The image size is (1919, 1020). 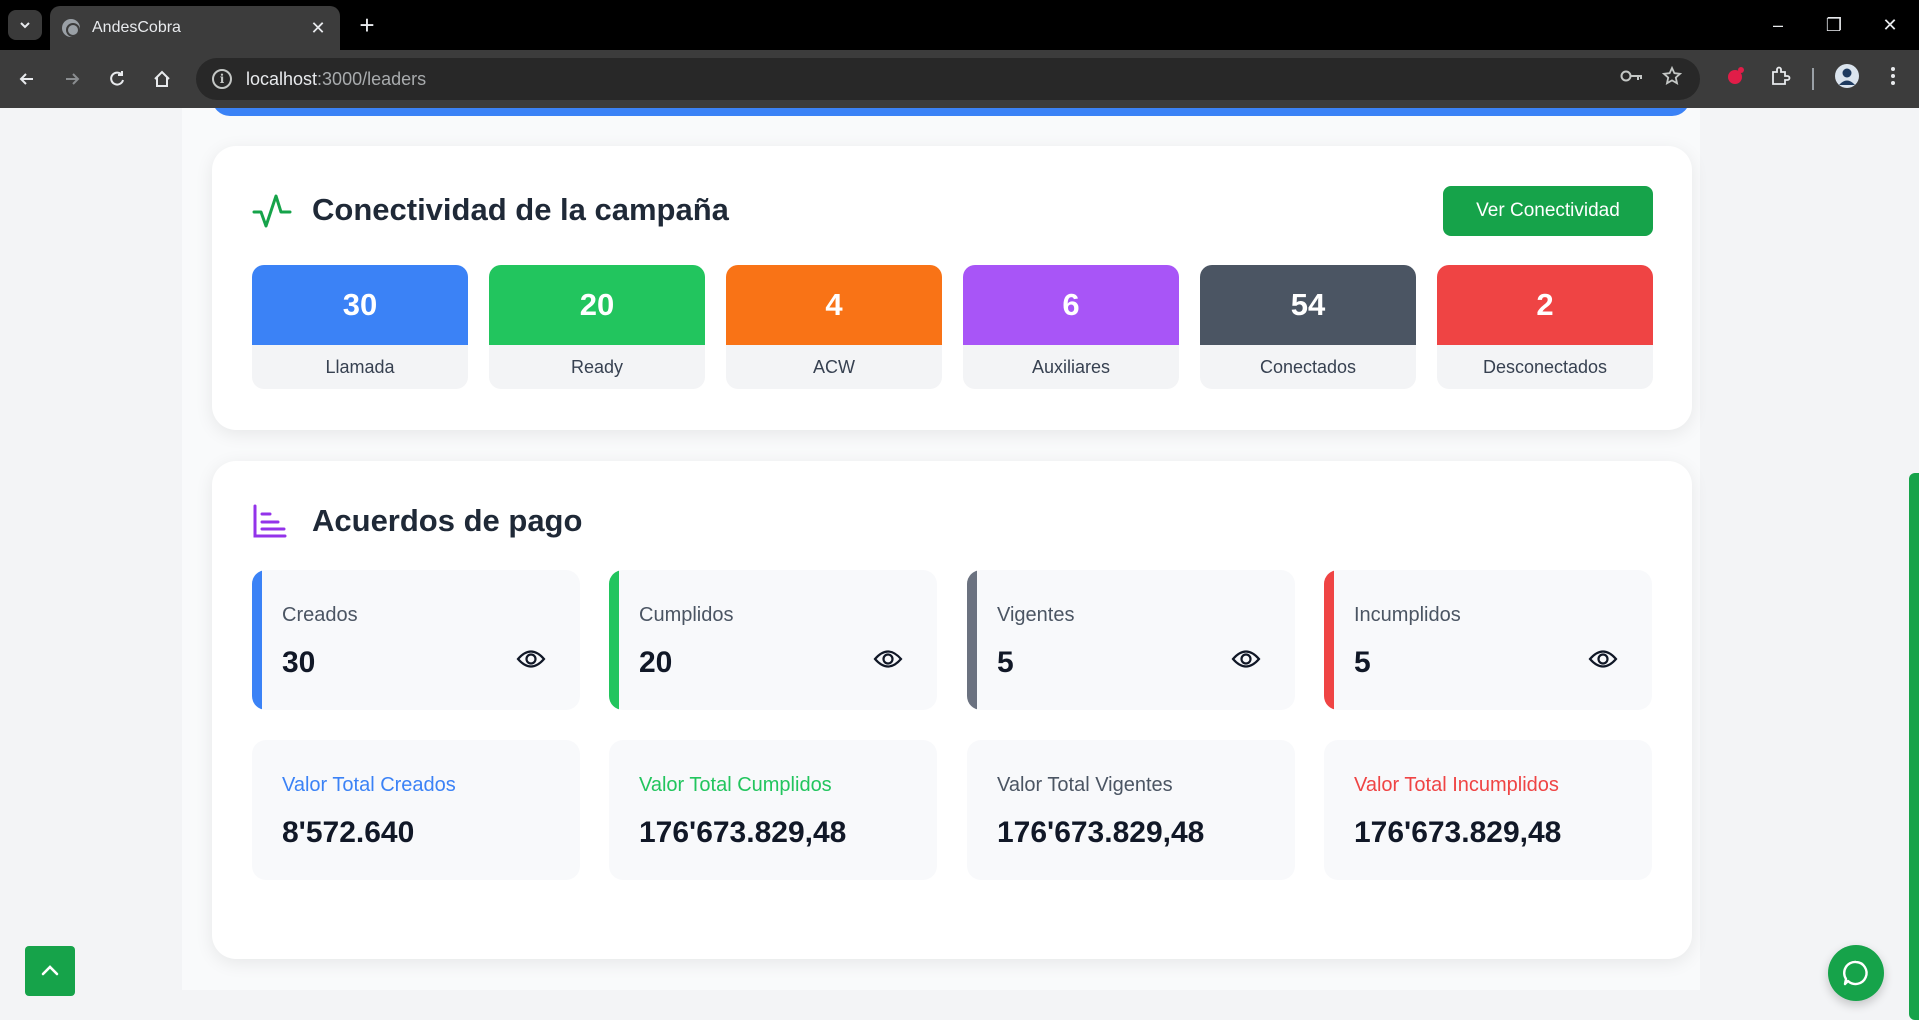 I want to click on address-bar: i localhost:3000/leaders, so click(x=948, y=79).